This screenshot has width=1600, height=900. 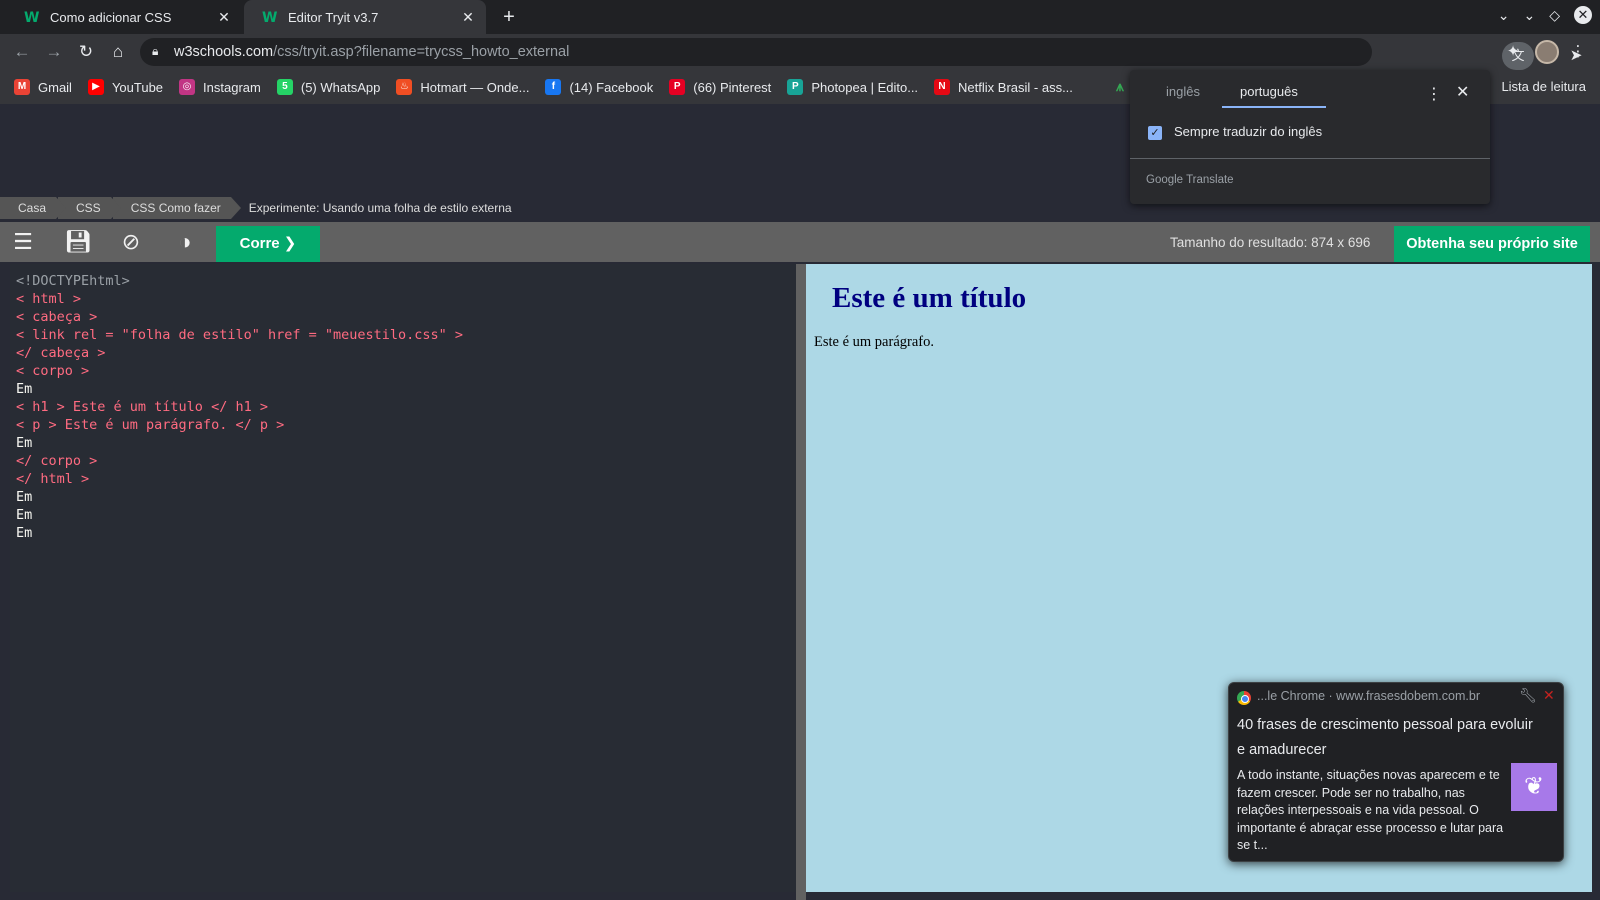 What do you see at coordinates (1269, 96) in the screenshot?
I see `tab-target-language: português` at bounding box center [1269, 96].